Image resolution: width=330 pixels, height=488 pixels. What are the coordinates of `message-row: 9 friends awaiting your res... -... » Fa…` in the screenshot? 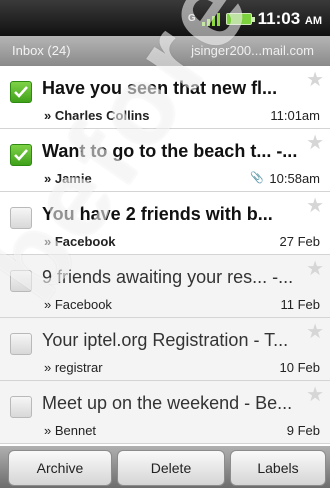 It's located at (165, 286).